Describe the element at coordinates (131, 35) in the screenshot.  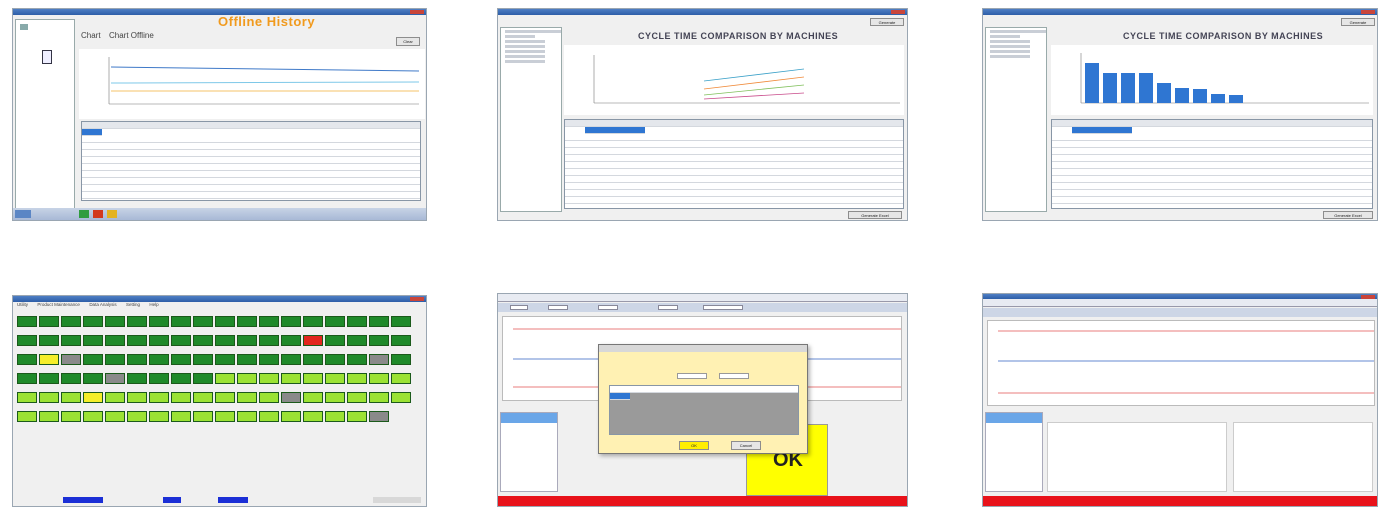
I see `tab-chart-offline: Chart Offline` at that location.